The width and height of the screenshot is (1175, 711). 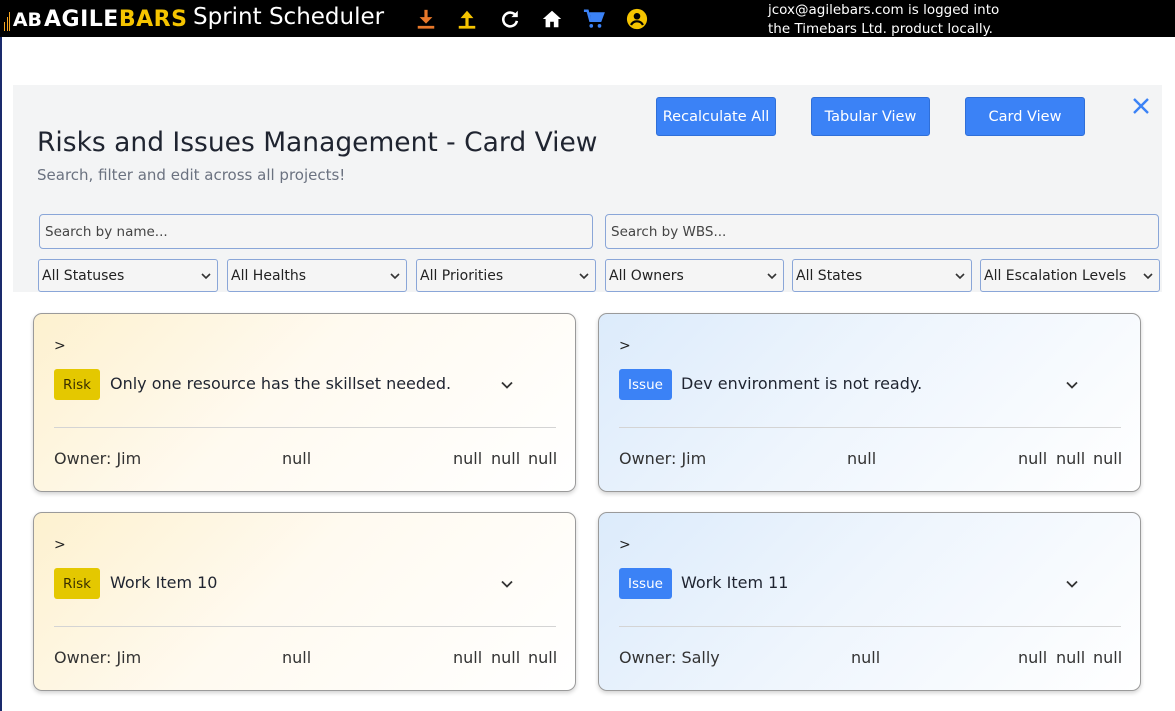 What do you see at coordinates (83, 275) in the screenshot?
I see `status-filter-value: All Statuses` at bounding box center [83, 275].